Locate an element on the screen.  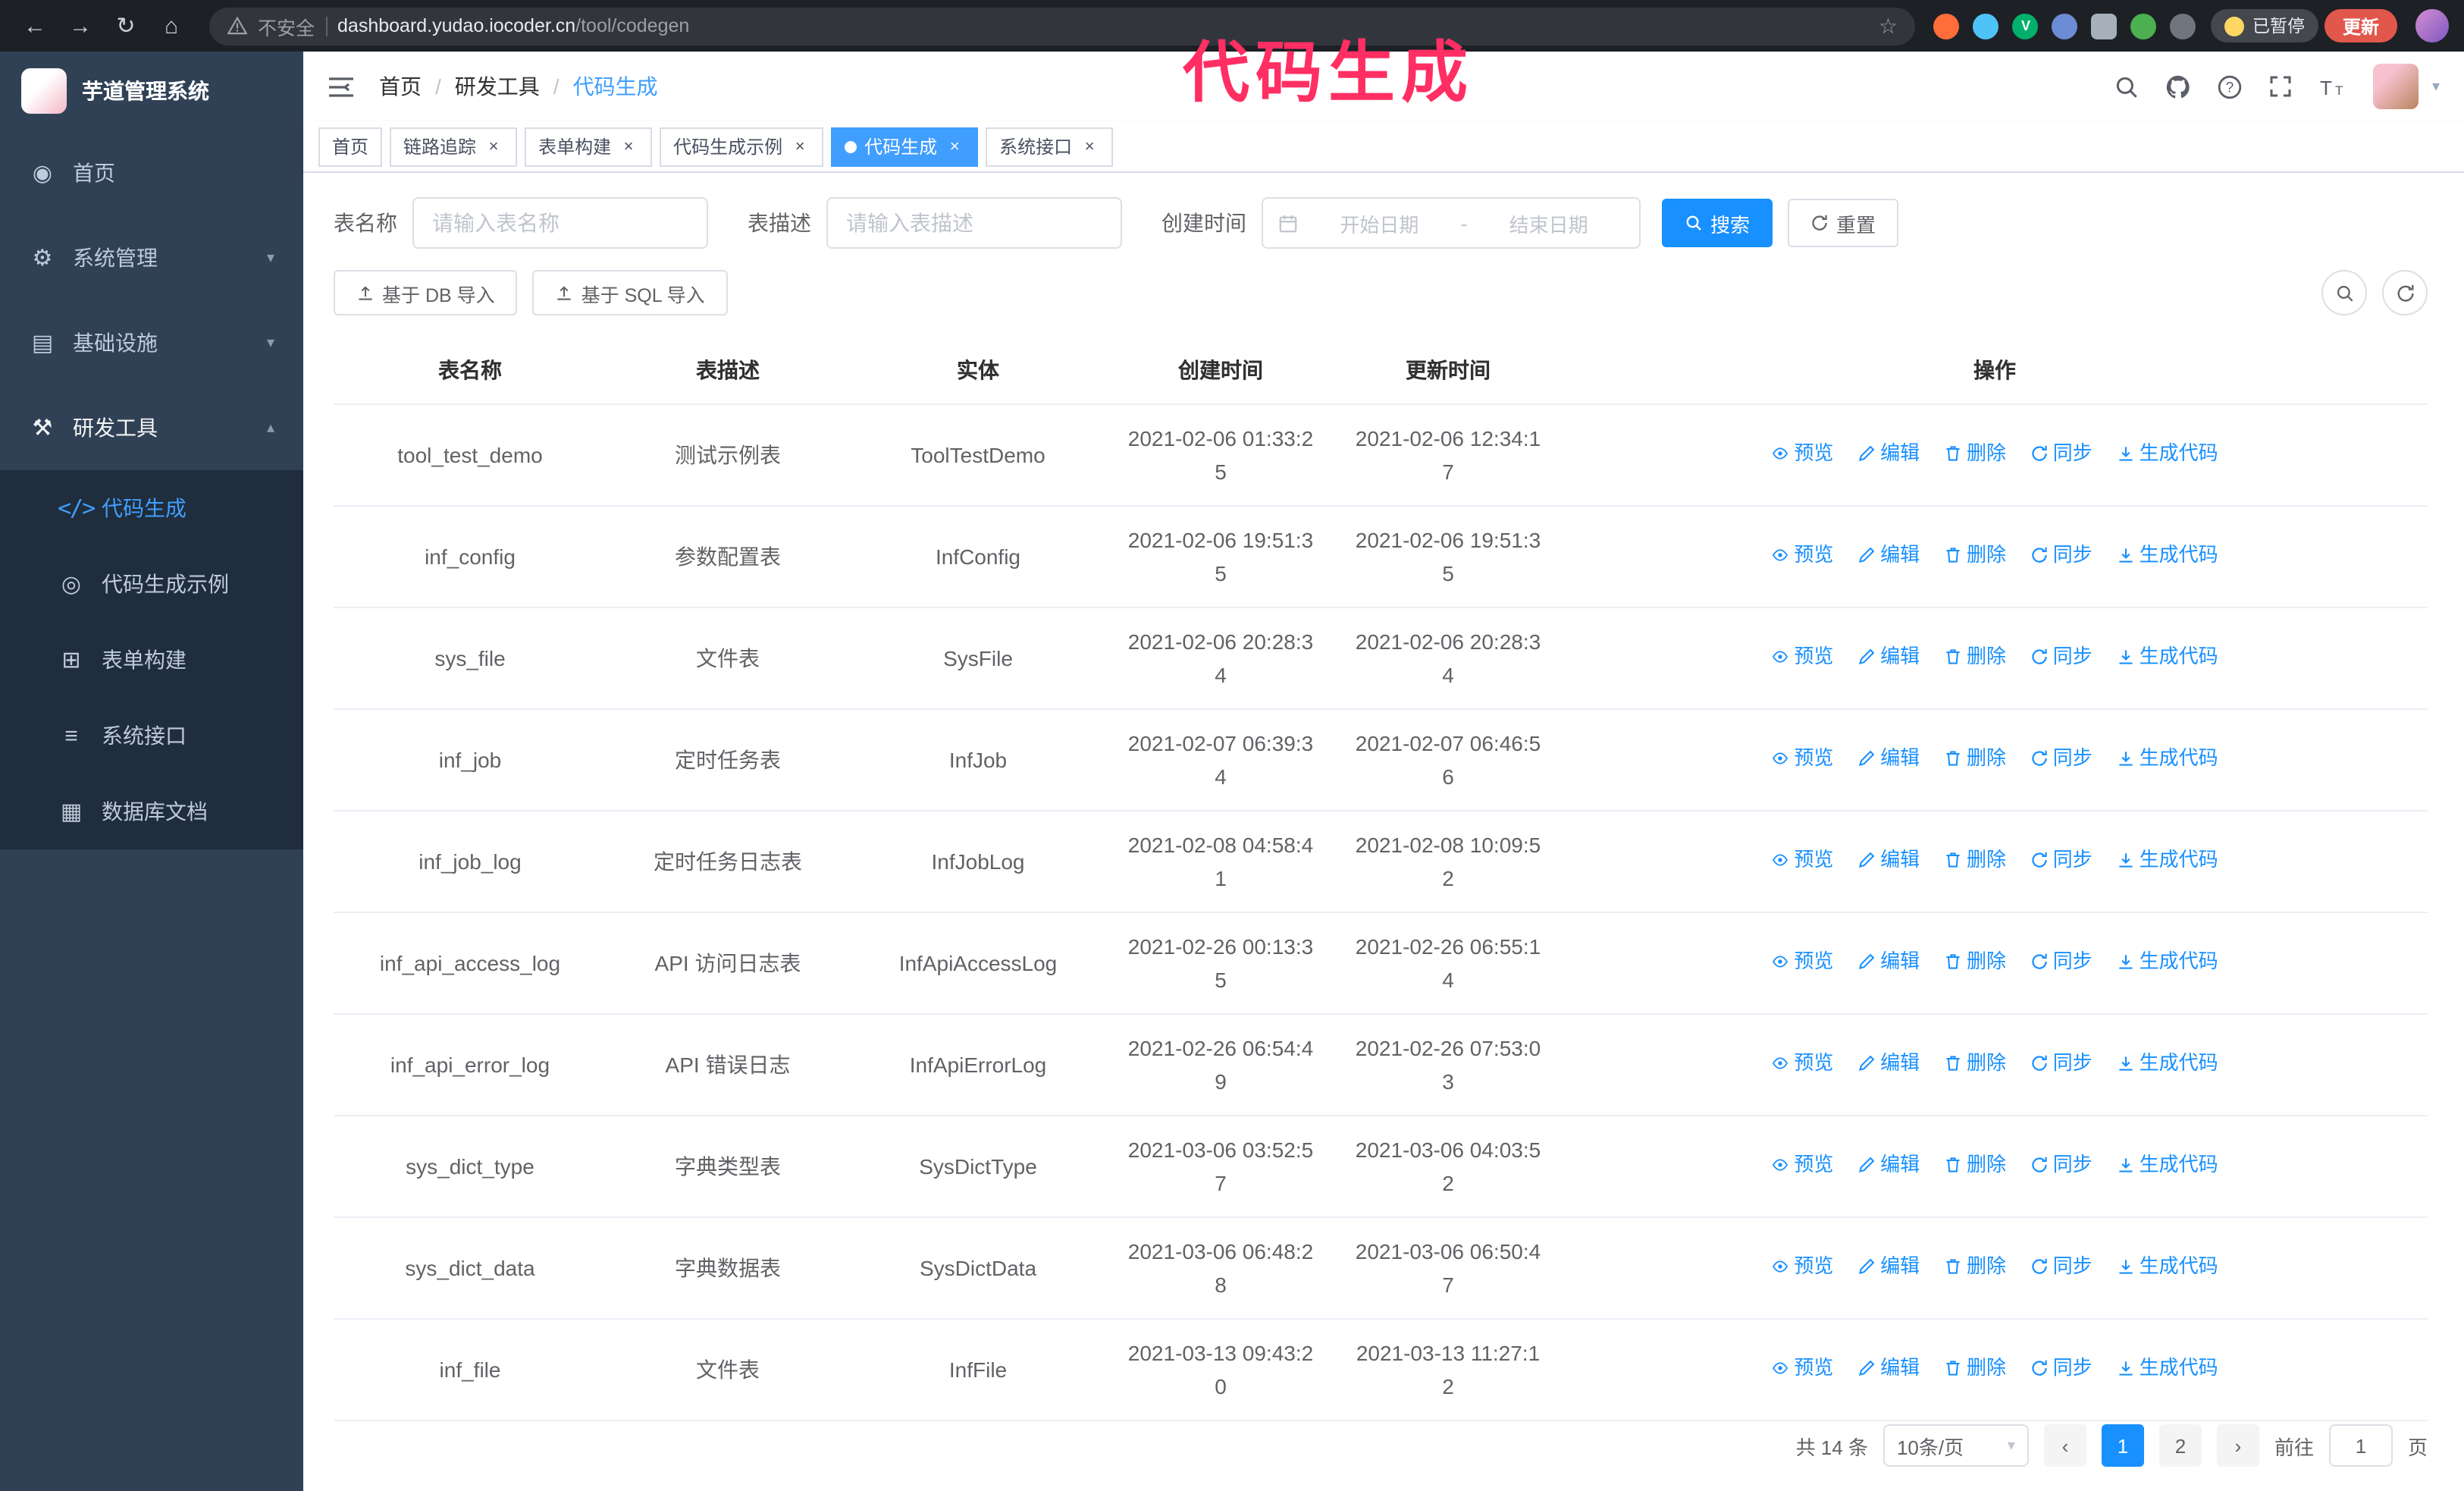
tab-home: 首页 is located at coordinates (351, 146).